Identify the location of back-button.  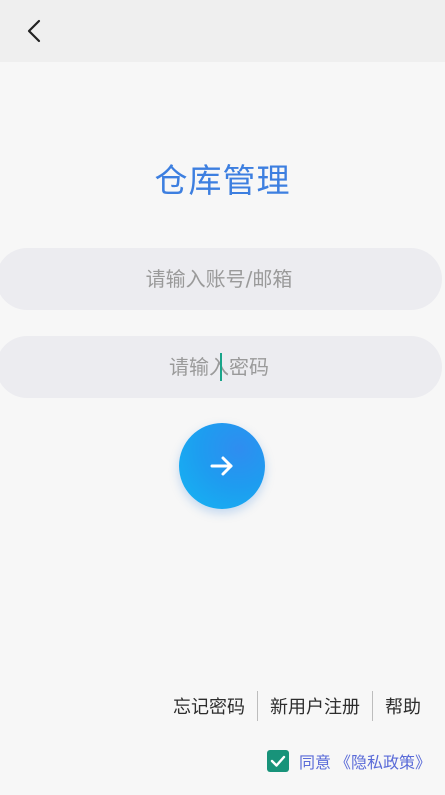
(35, 31).